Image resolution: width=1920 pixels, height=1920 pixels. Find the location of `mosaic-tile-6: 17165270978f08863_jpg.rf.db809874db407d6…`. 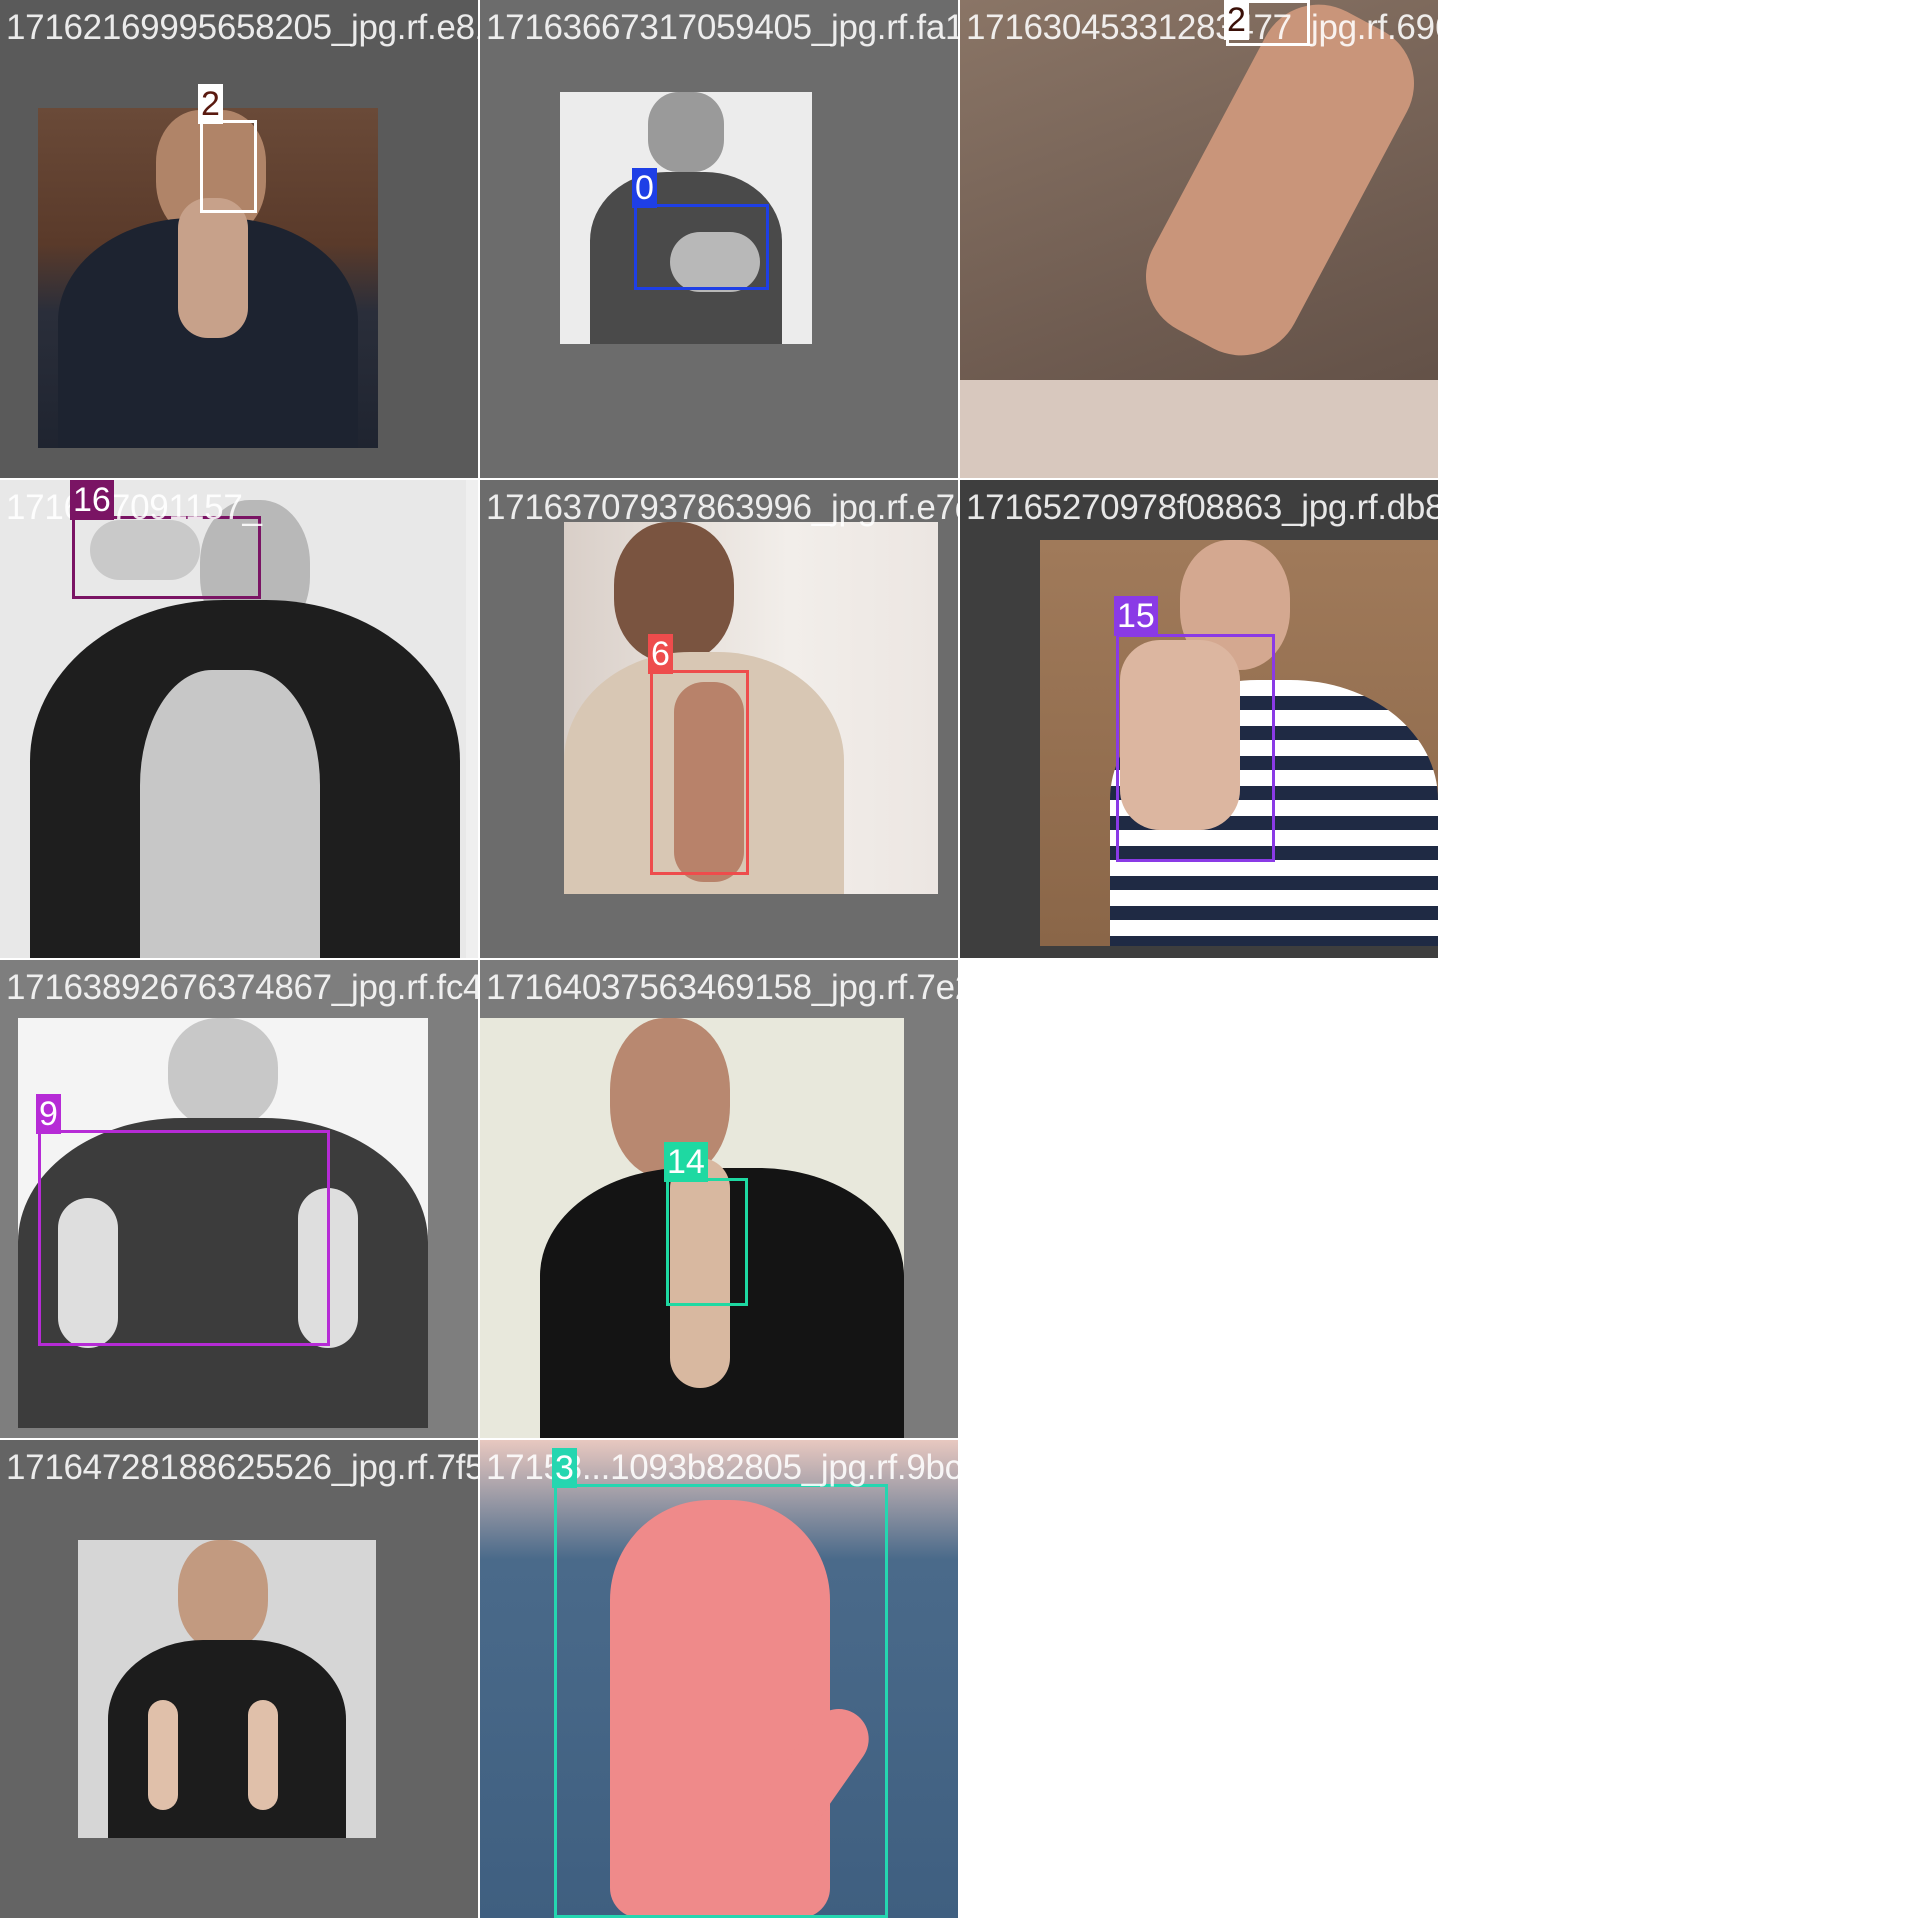

mosaic-tile-6: 17165270978f08863_jpg.rf.db809874db407d6… is located at coordinates (1199, 719).